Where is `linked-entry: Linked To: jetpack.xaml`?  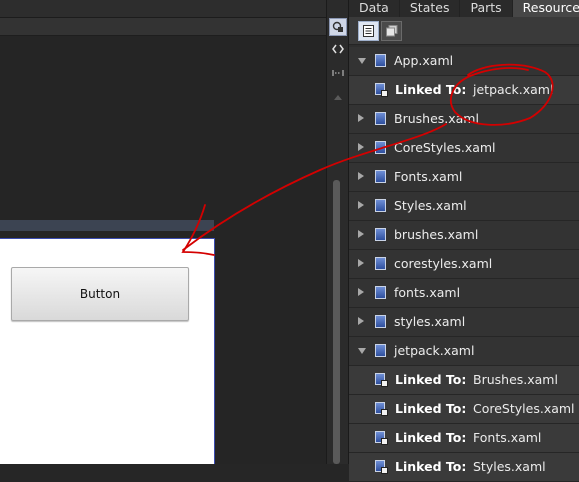 linked-entry: Linked To: jetpack.xaml is located at coordinates (464, 90).